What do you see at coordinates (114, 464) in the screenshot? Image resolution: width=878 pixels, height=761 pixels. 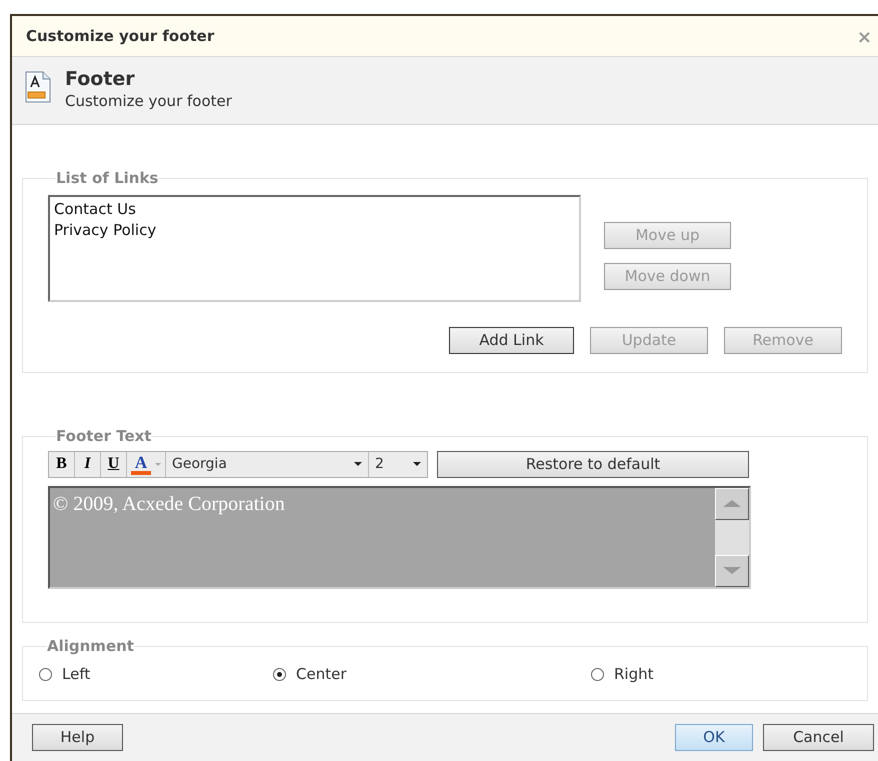 I see `underline-button: U` at bounding box center [114, 464].